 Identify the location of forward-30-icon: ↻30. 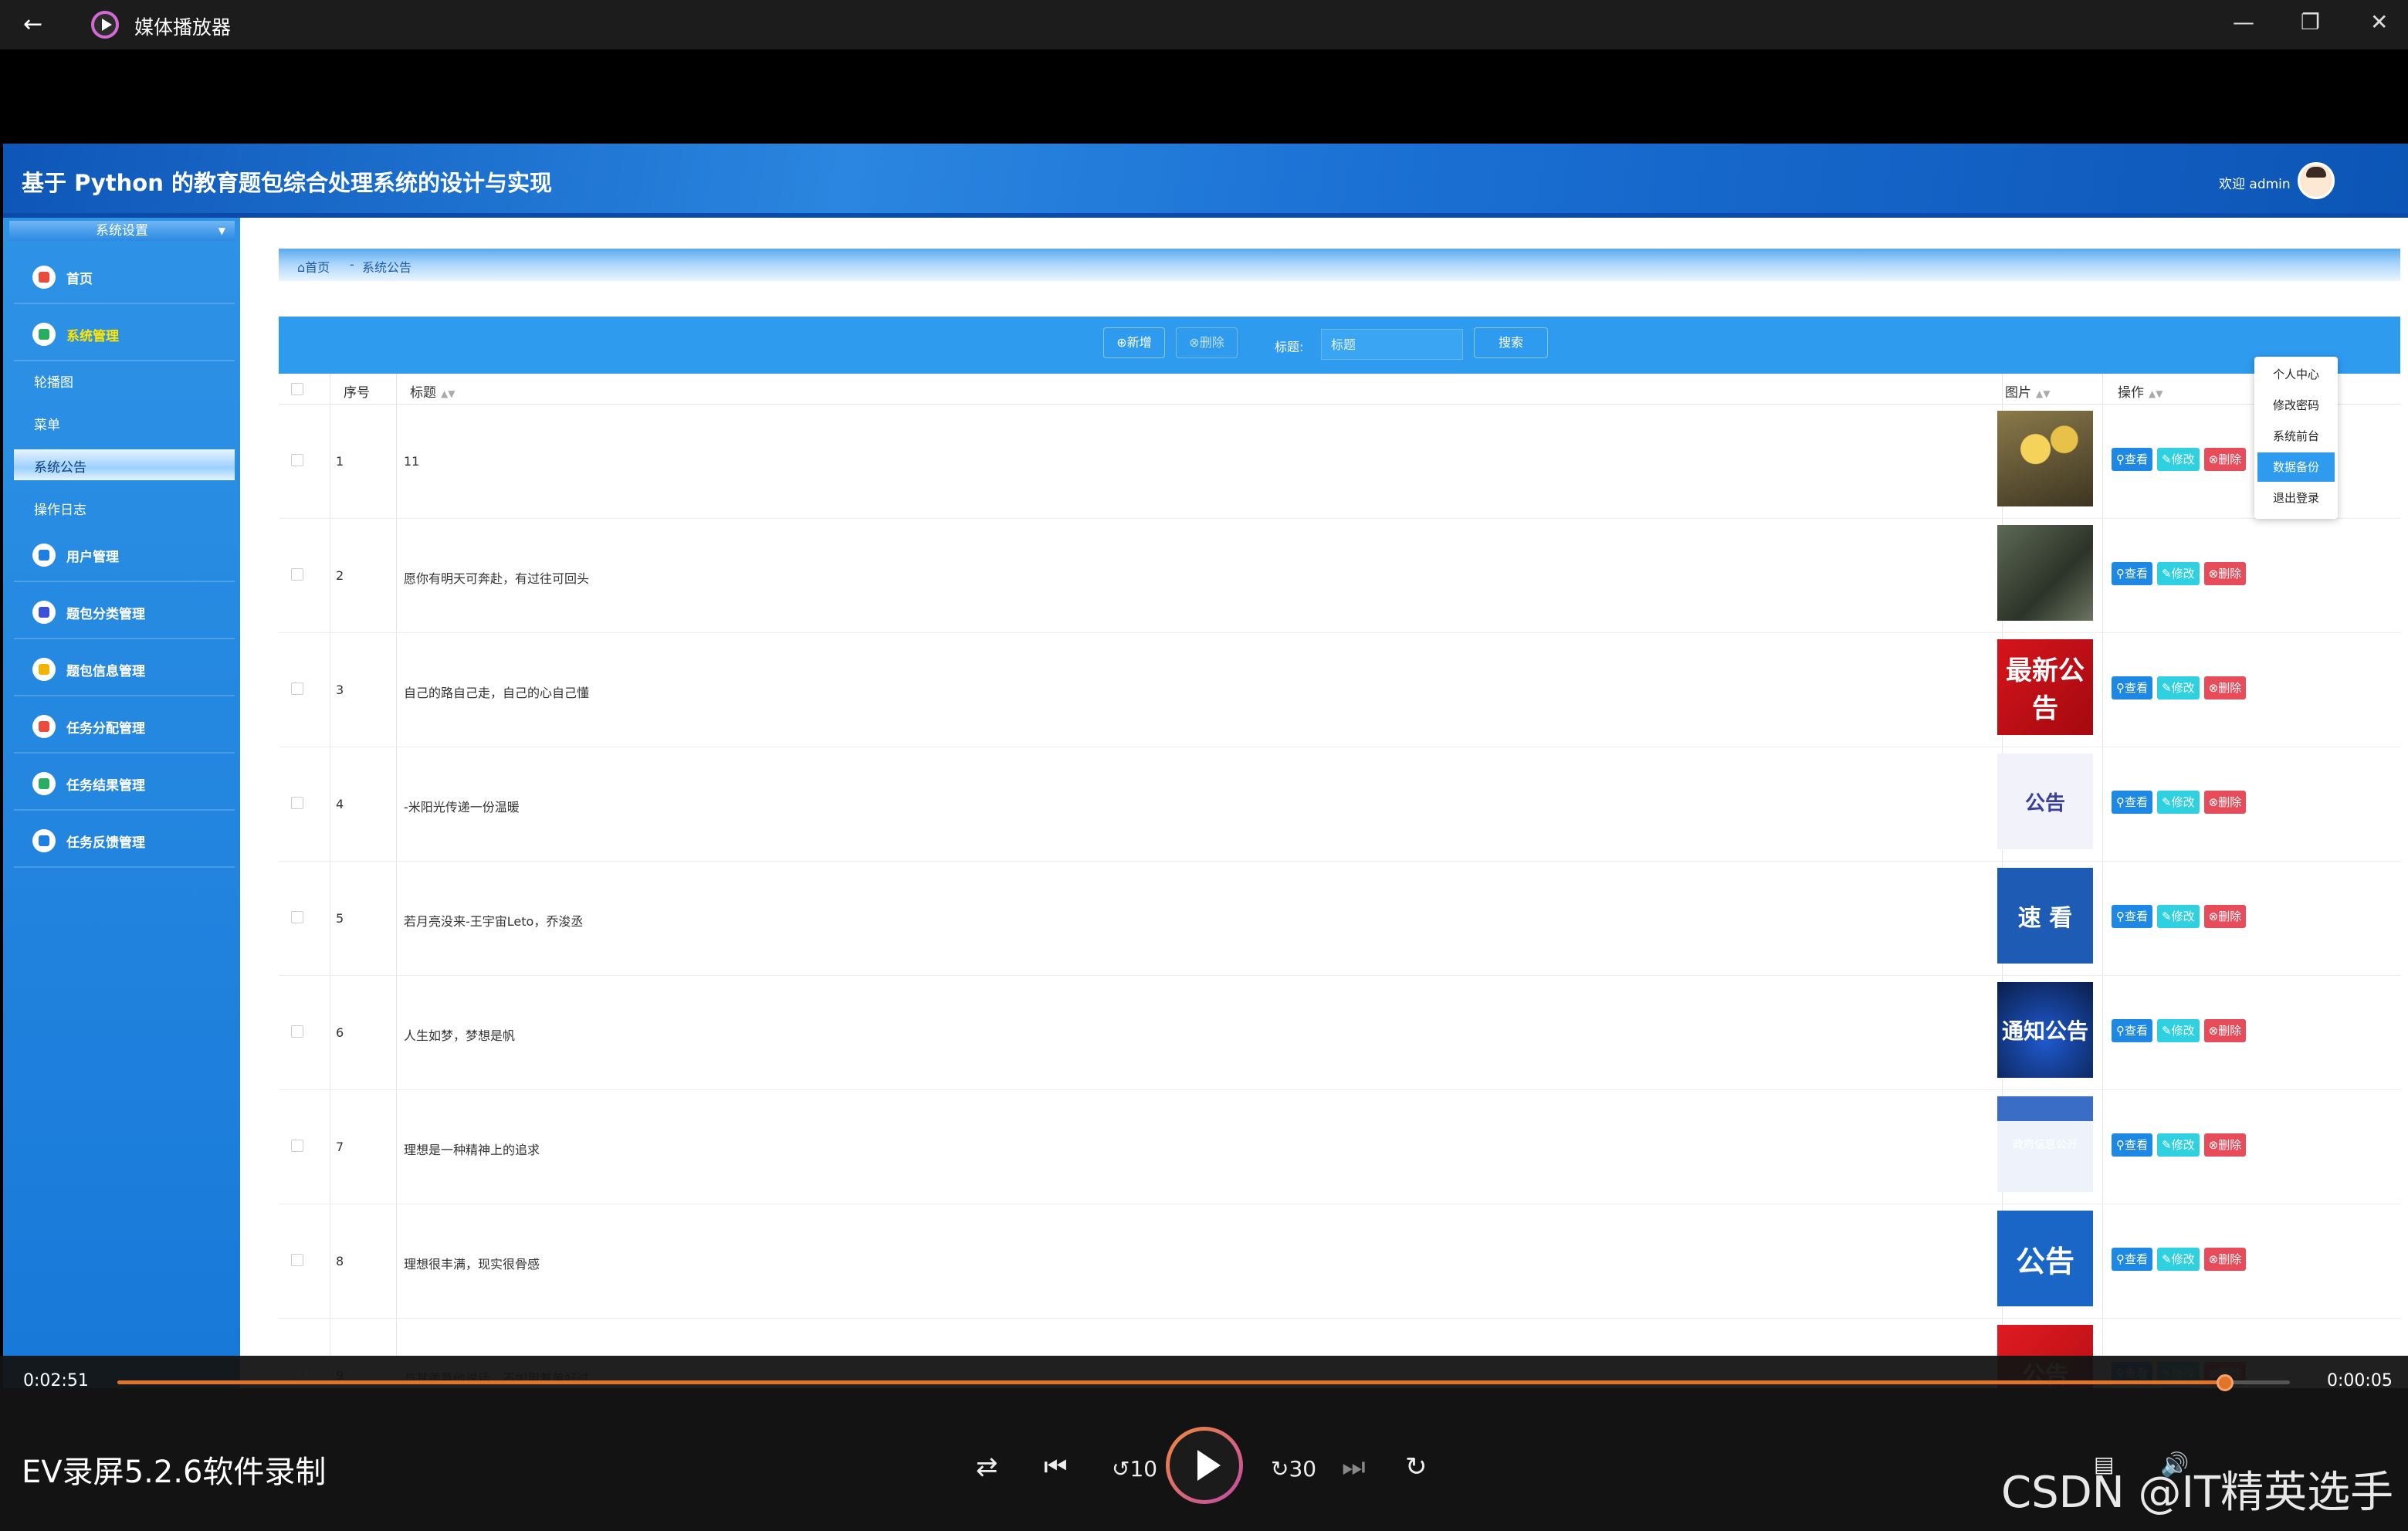
(1293, 1469).